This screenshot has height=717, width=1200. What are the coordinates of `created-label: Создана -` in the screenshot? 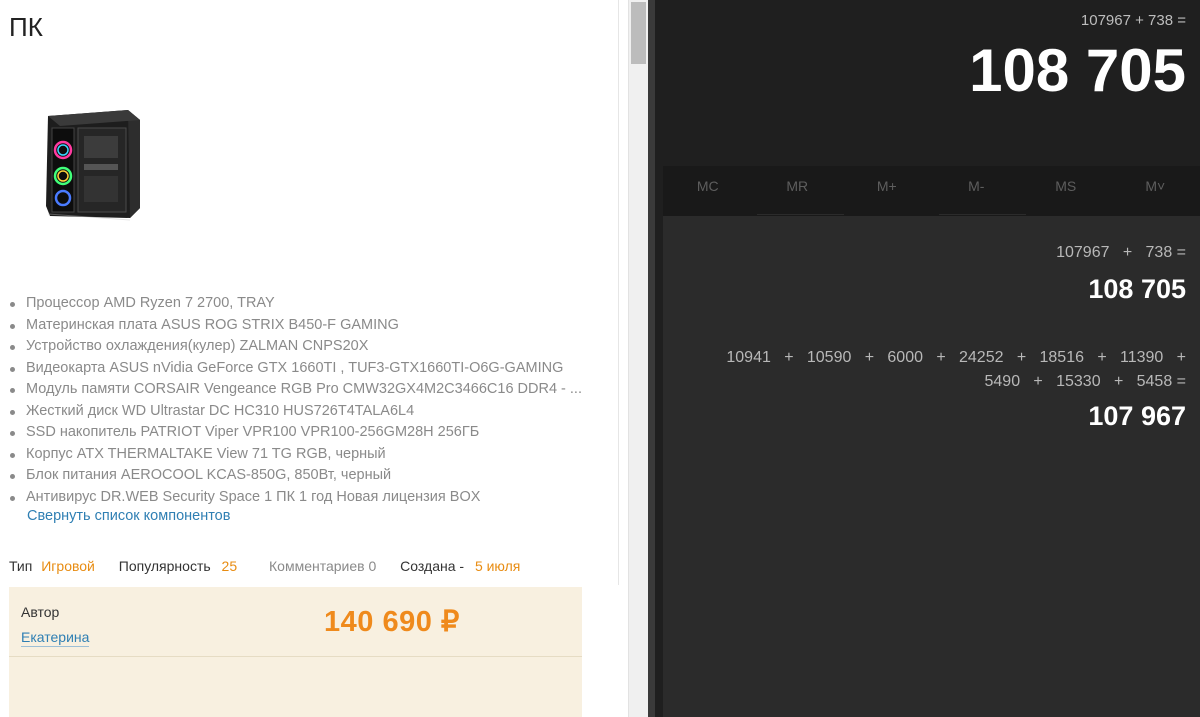 It's located at (432, 566).